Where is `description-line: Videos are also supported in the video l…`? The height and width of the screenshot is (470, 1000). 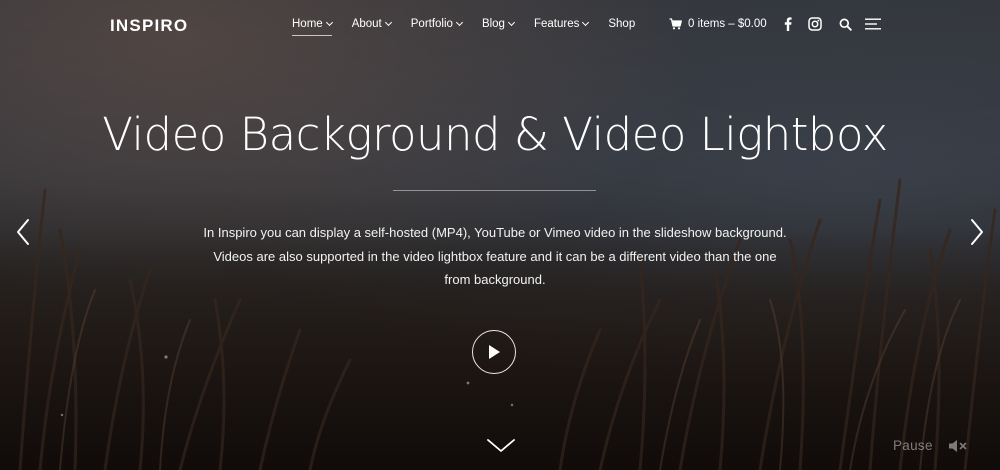 description-line: Videos are also supported in the video l… is located at coordinates (495, 256).